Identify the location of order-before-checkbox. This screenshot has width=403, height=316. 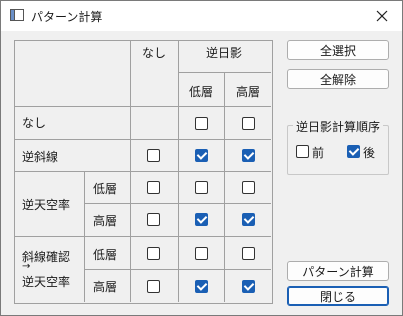
(302, 151).